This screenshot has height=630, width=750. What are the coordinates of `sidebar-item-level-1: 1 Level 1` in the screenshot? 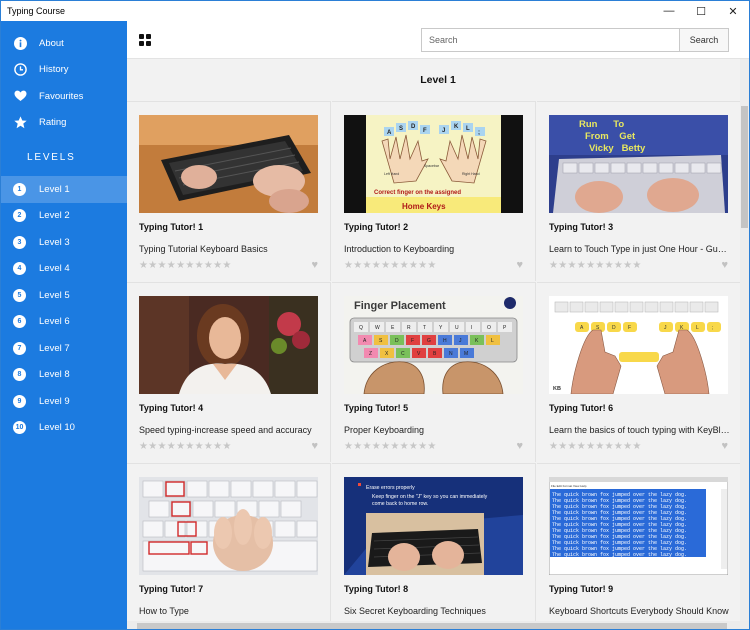 It's located at (64, 189).